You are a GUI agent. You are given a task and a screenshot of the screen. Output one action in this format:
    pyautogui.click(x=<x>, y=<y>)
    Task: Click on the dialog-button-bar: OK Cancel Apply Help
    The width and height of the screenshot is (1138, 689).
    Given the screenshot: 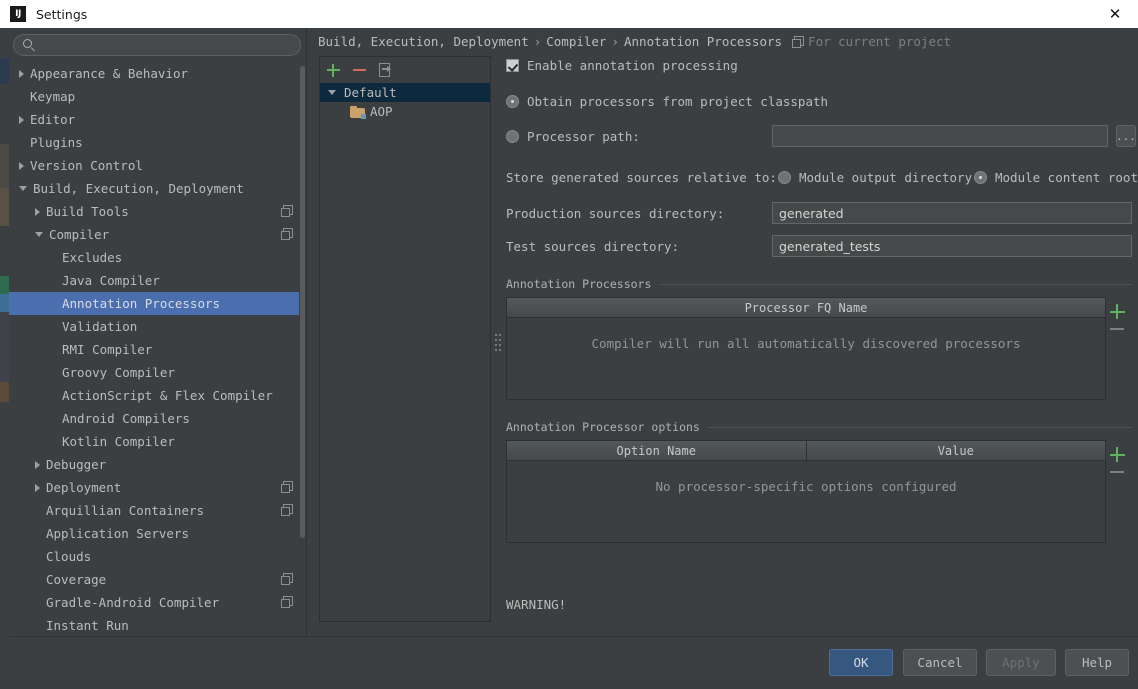 What is the action you would take?
    pyautogui.click(x=573, y=663)
    